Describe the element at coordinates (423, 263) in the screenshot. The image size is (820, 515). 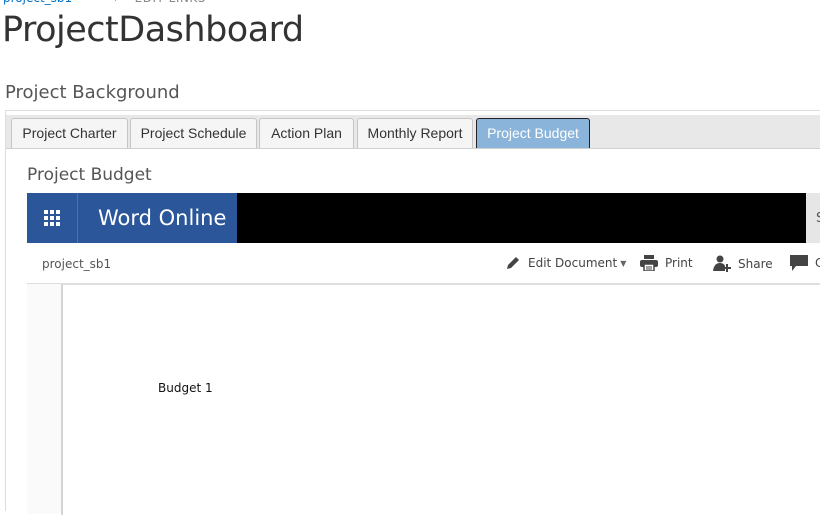
I see `command-bar` at that location.